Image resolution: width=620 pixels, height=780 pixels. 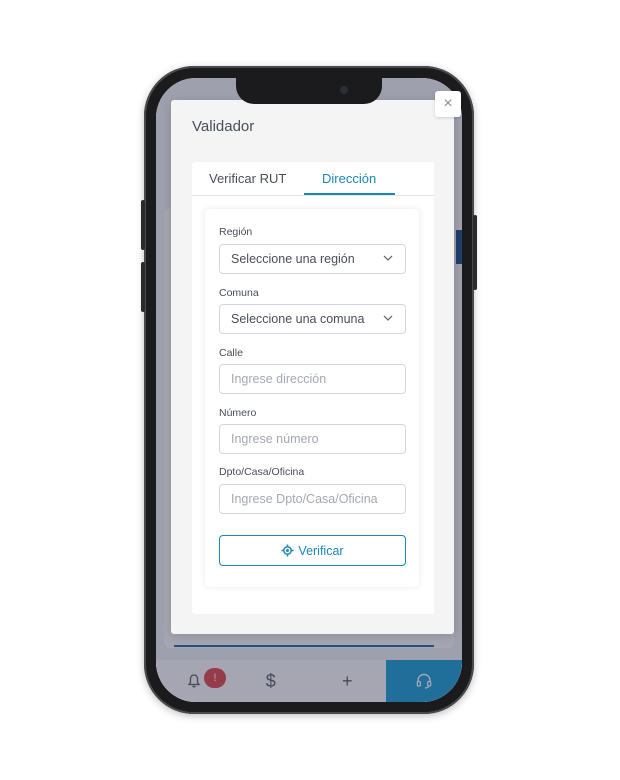 I want to click on verify-button: Verificar, so click(x=312, y=550).